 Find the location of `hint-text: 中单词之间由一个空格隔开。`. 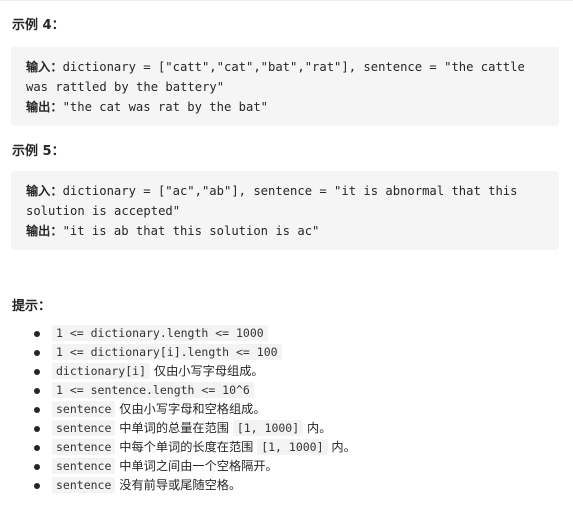

hint-text: 中单词之间由一个空格隔开。 is located at coordinates (196, 466).